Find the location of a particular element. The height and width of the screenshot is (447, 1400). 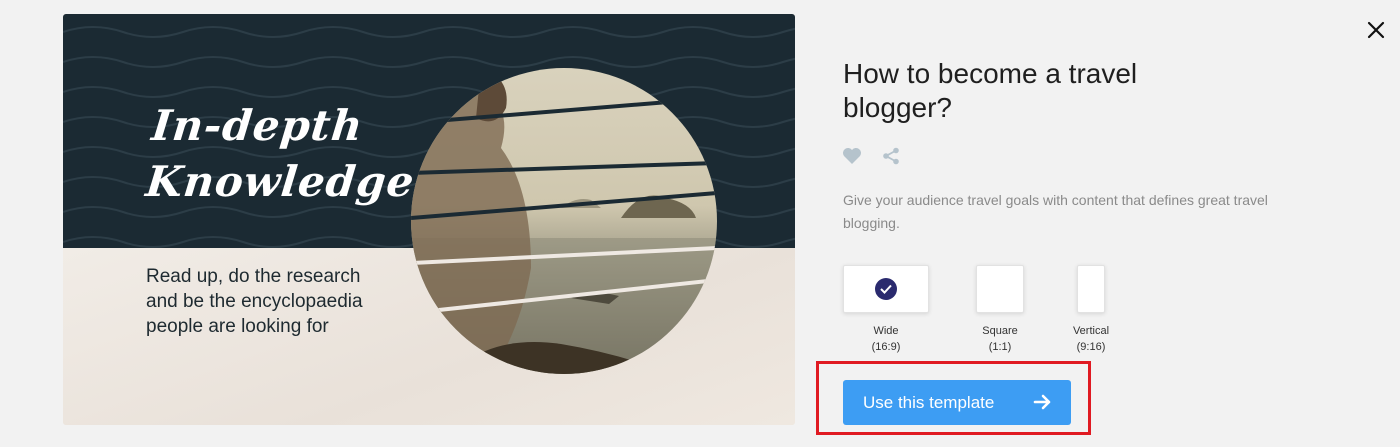

format-wide-swatch is located at coordinates (886, 289).